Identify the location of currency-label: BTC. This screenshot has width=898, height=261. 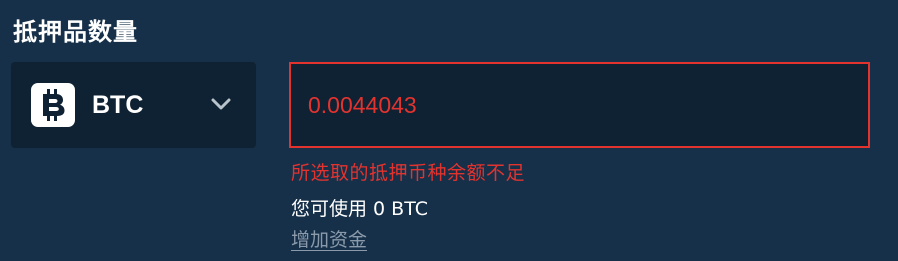
(118, 105).